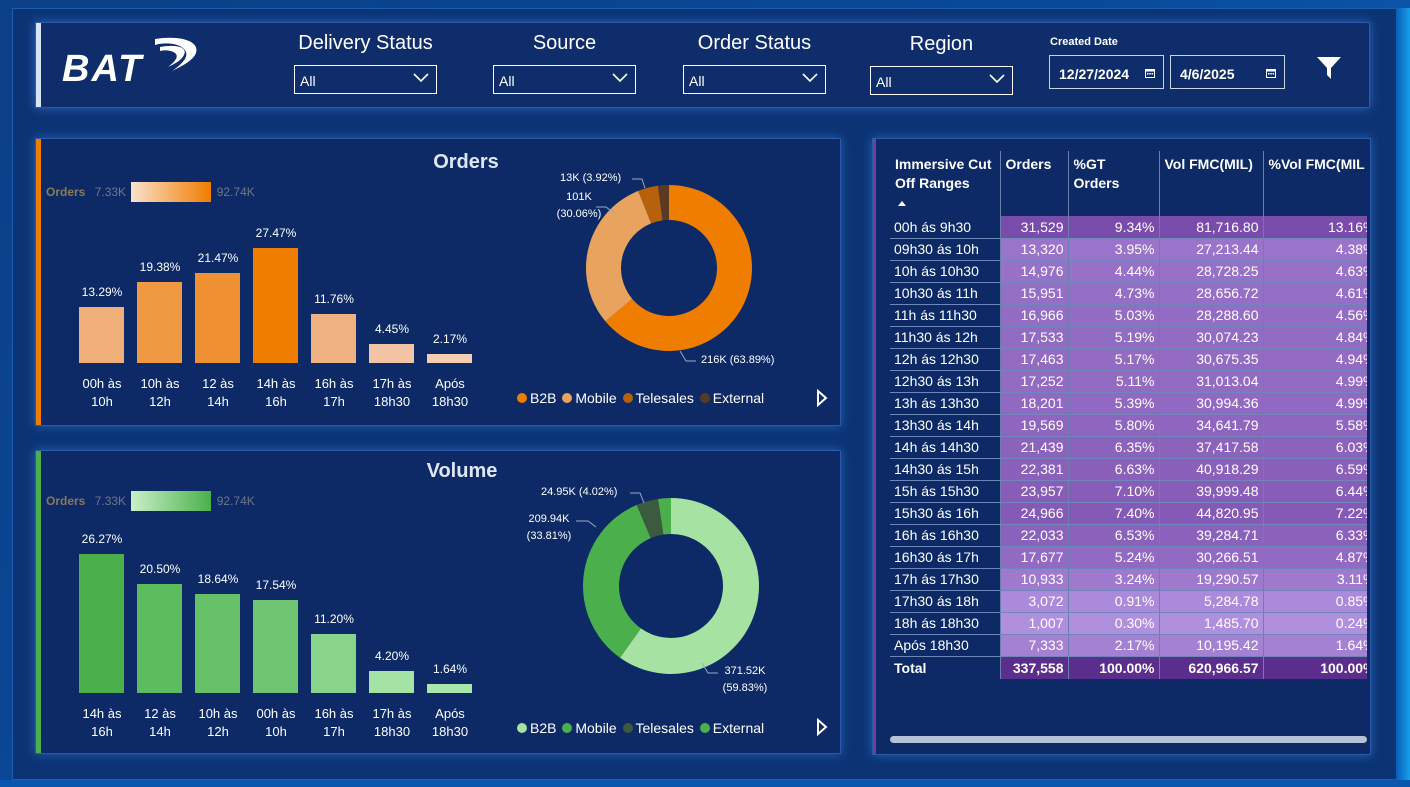  What do you see at coordinates (1034, 447) in the screenshot?
I see `value-cell: 21,439` at bounding box center [1034, 447].